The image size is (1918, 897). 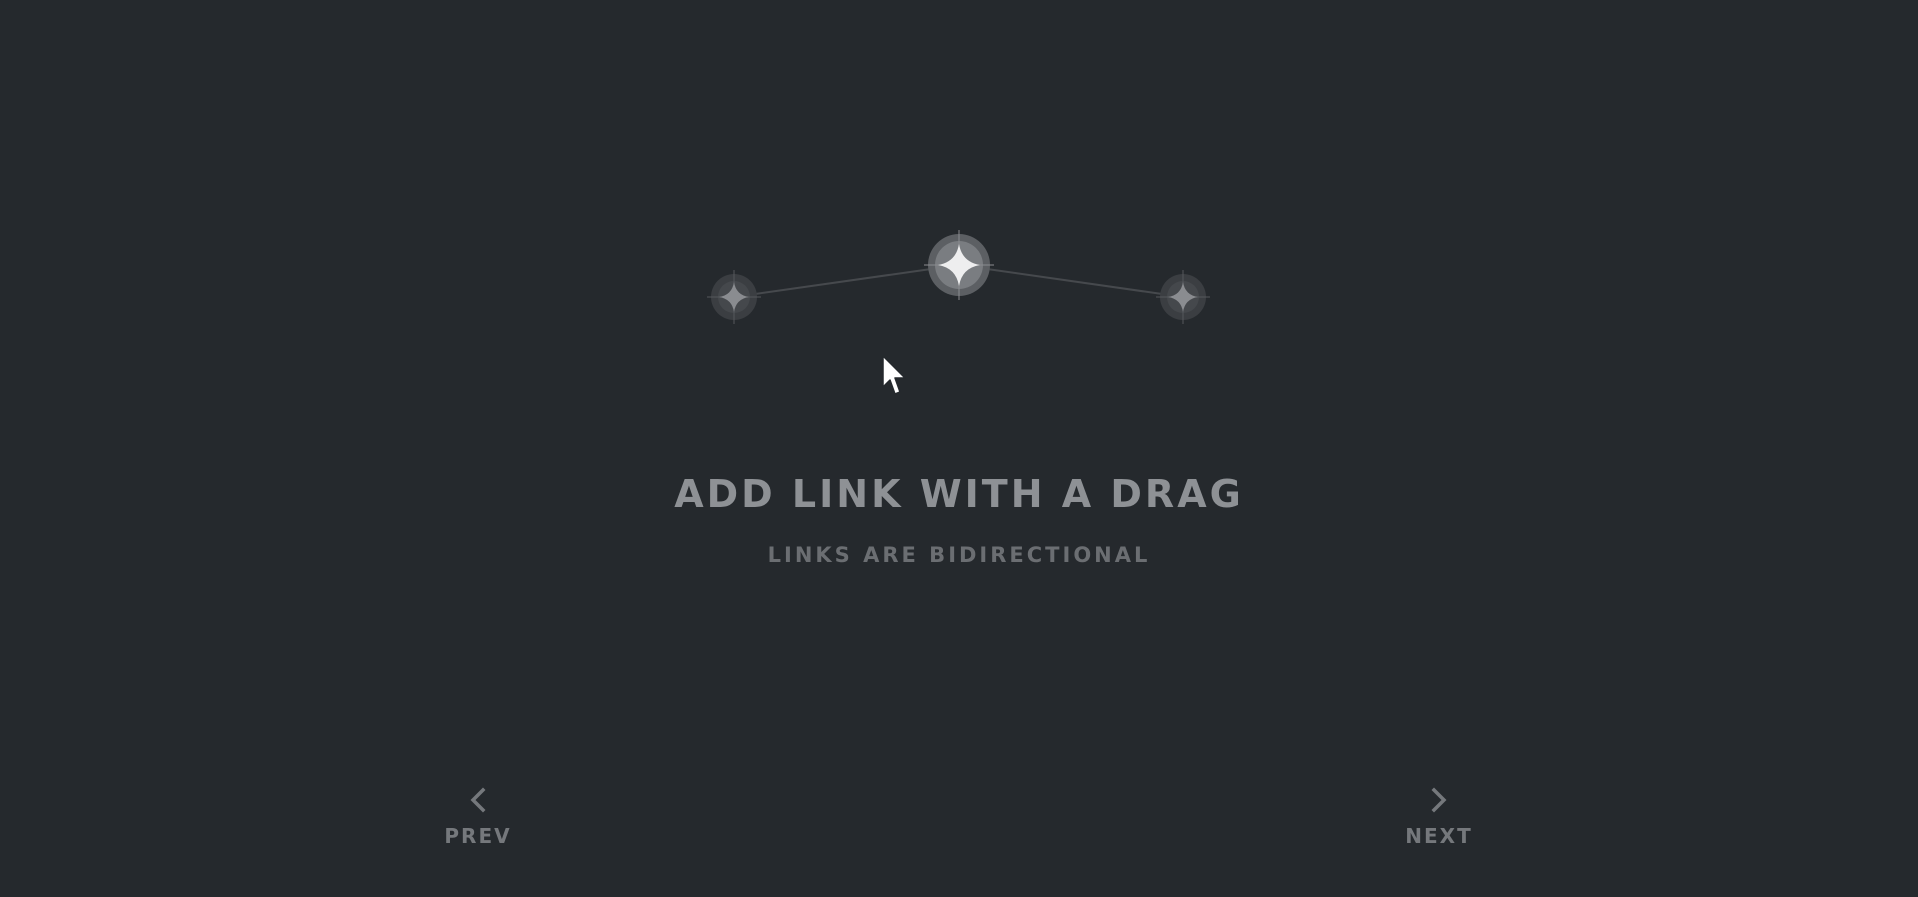 What do you see at coordinates (1439, 800) in the screenshot?
I see `chevron-right-icon` at bounding box center [1439, 800].